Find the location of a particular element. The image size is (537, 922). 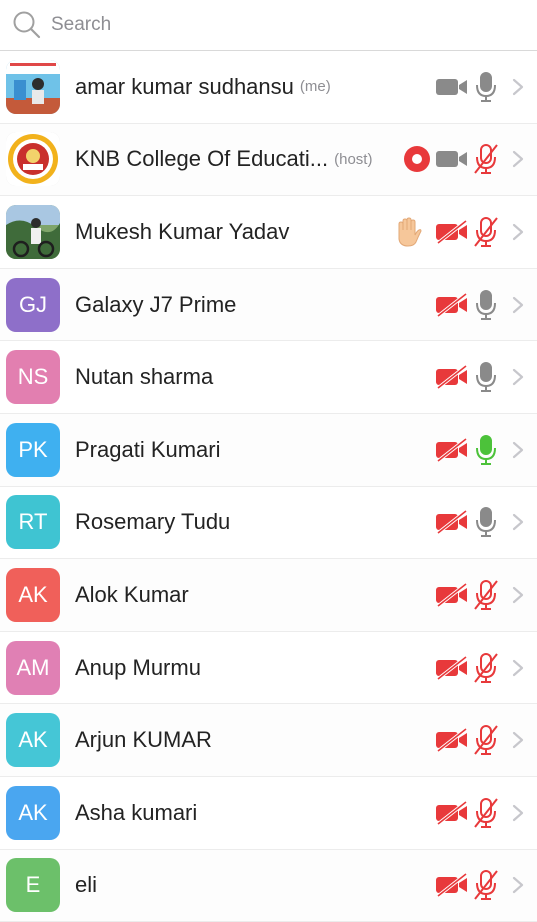

participant-name: Rosemary Tudu is located at coordinates (153, 522).